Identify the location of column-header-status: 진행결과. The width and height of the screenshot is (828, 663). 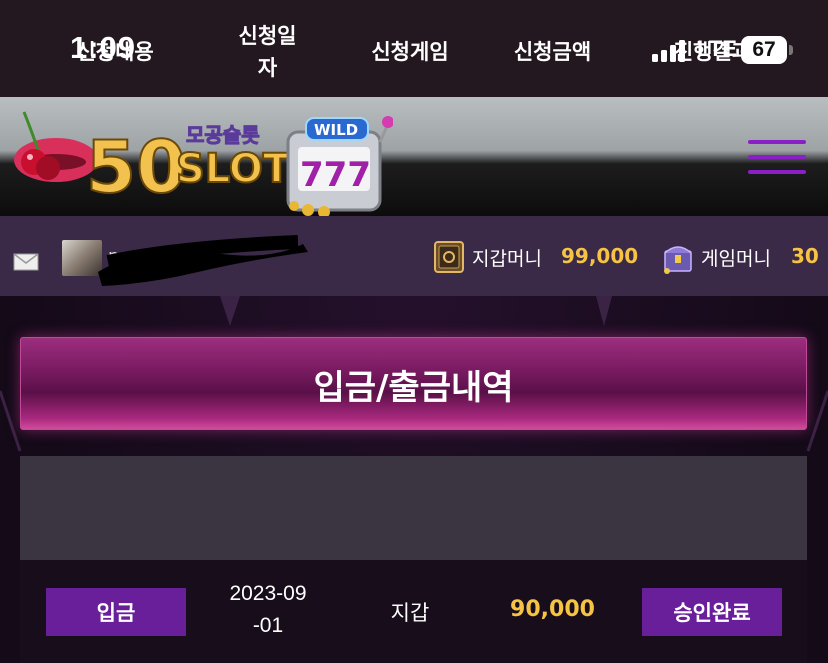
(712, 52).